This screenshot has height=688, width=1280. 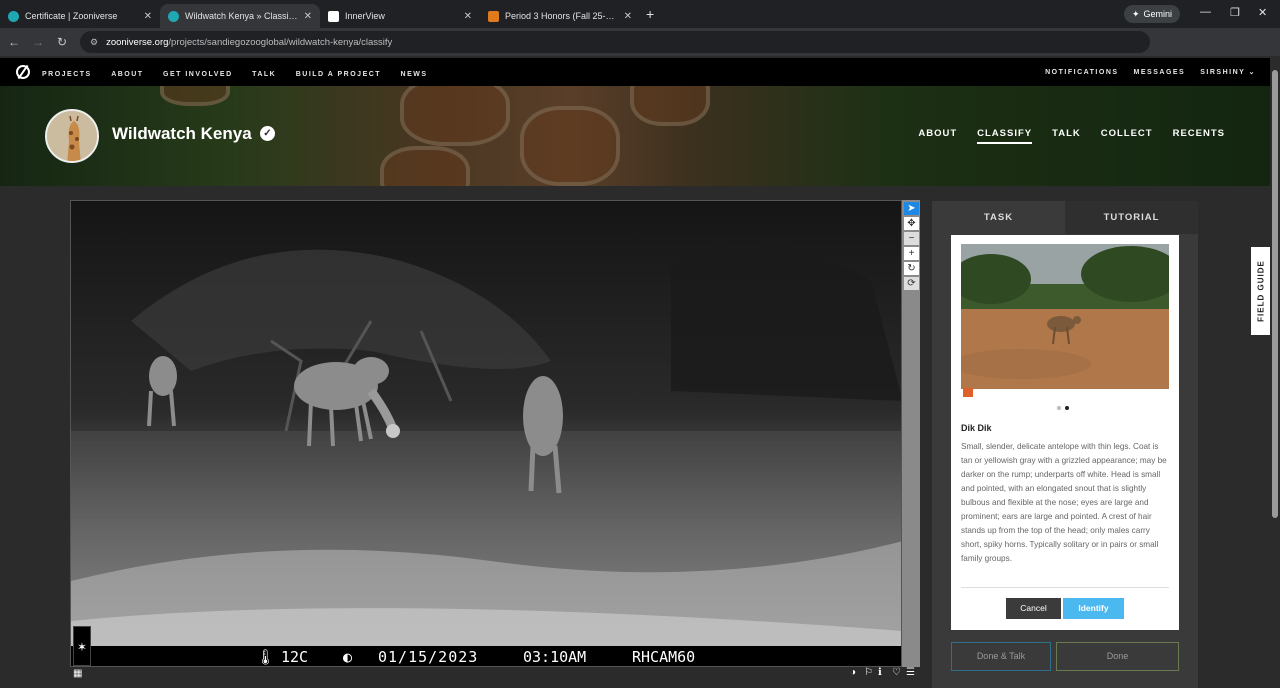 I want to click on camera-temperature: 12C, so click(x=295, y=657).